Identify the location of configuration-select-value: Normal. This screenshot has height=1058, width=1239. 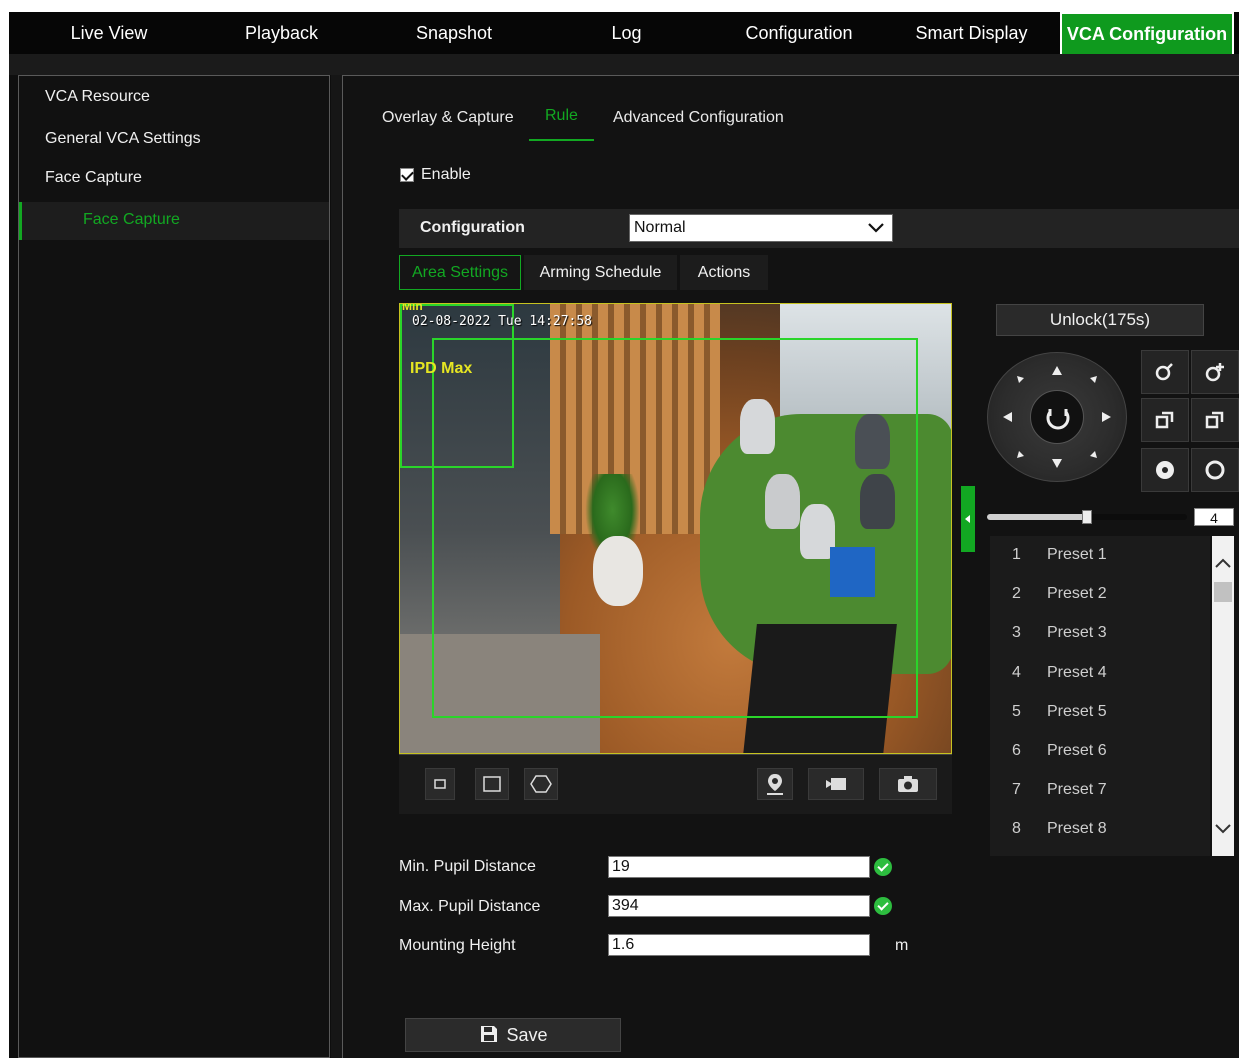
(660, 227).